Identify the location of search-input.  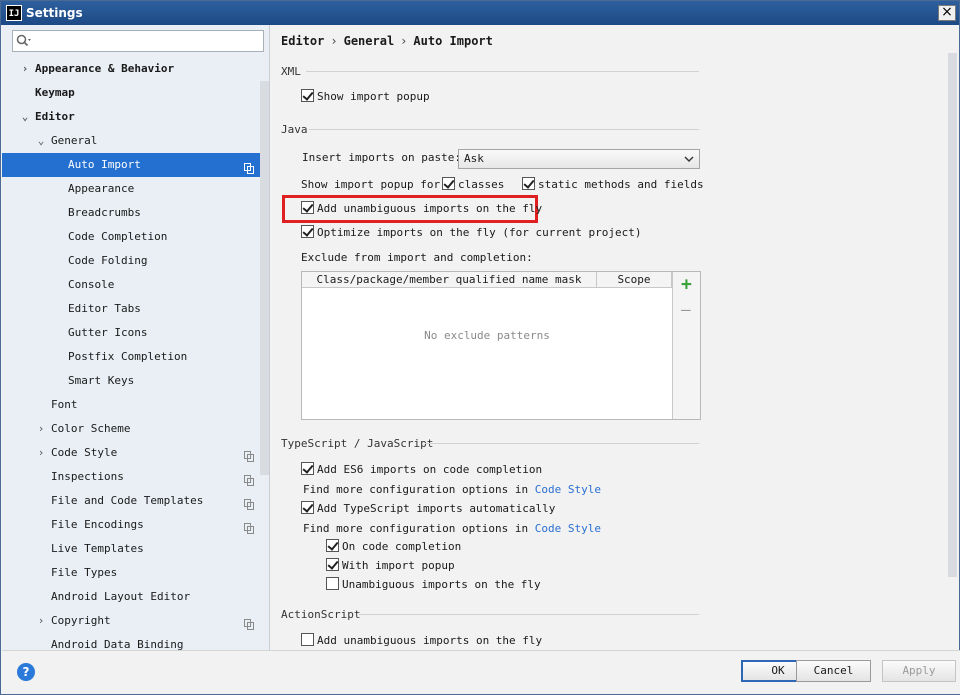
(138, 41).